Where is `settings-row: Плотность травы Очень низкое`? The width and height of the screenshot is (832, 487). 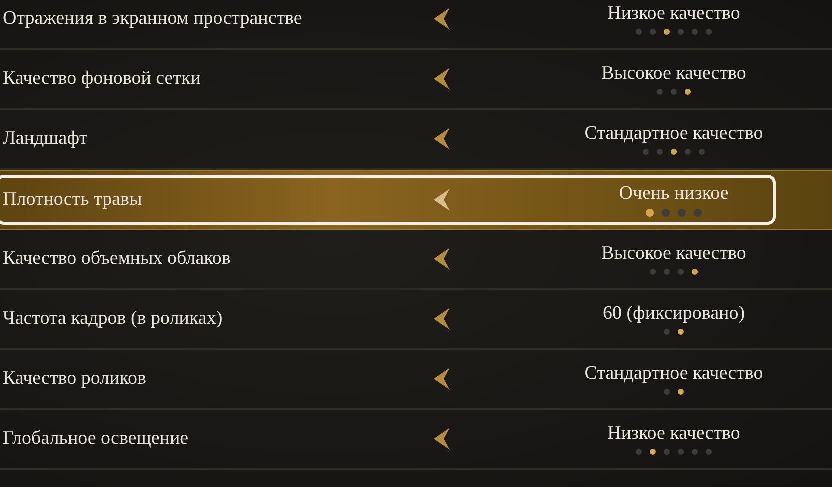 settings-row: Плотность травы Очень низкое is located at coordinates (416, 200).